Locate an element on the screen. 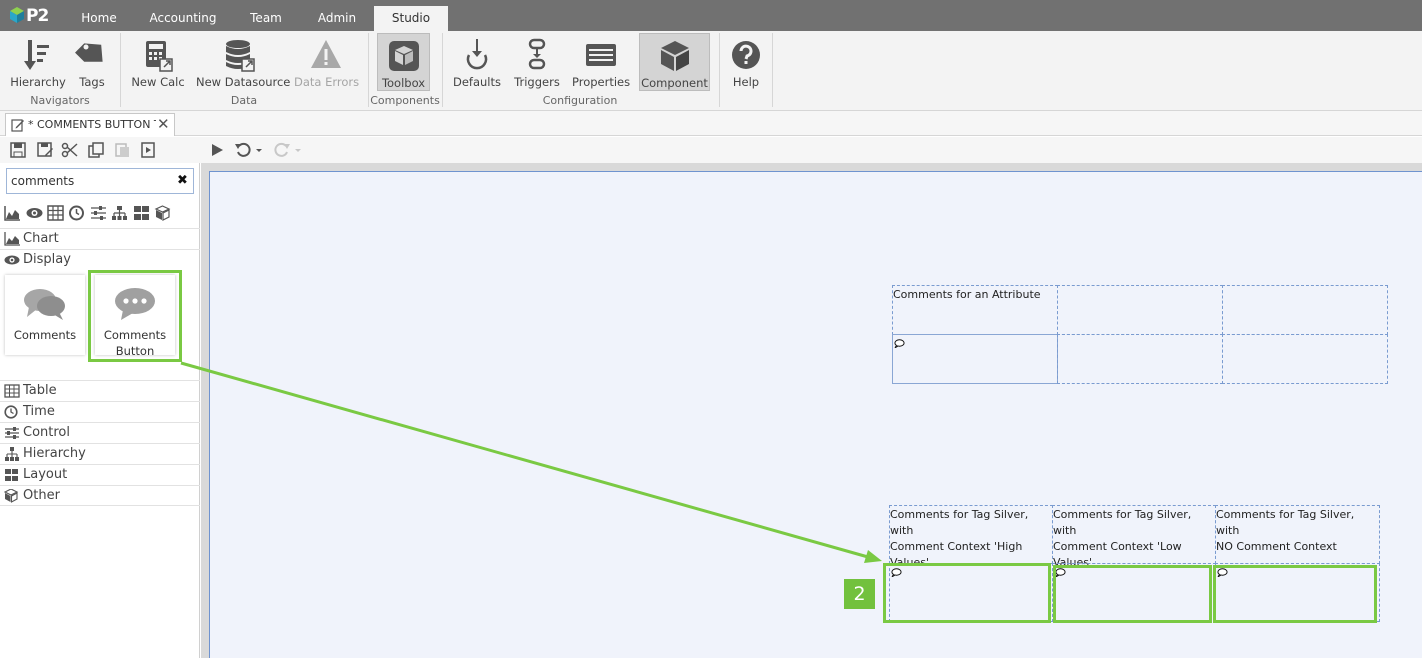  category-other-label: Other is located at coordinates (41, 495).